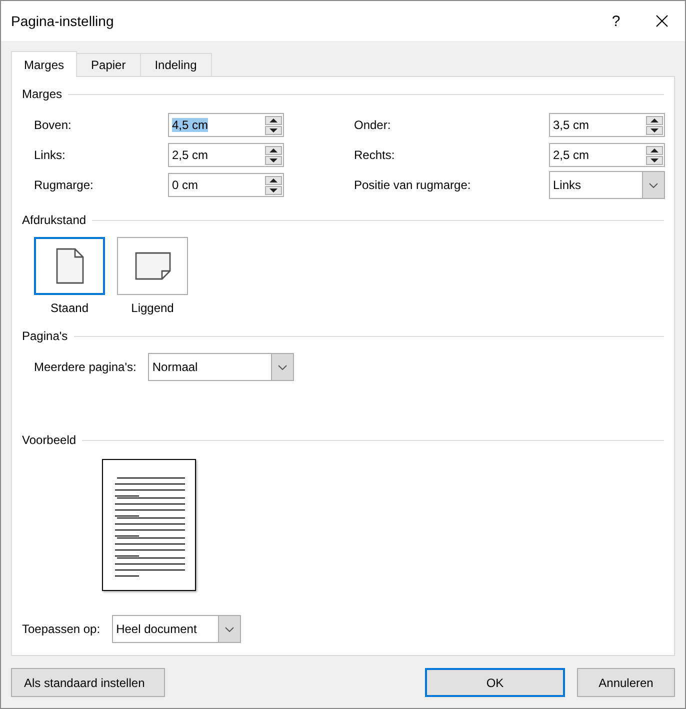 Image resolution: width=686 pixels, height=709 pixels. I want to click on field-label: Links:, so click(50, 155).